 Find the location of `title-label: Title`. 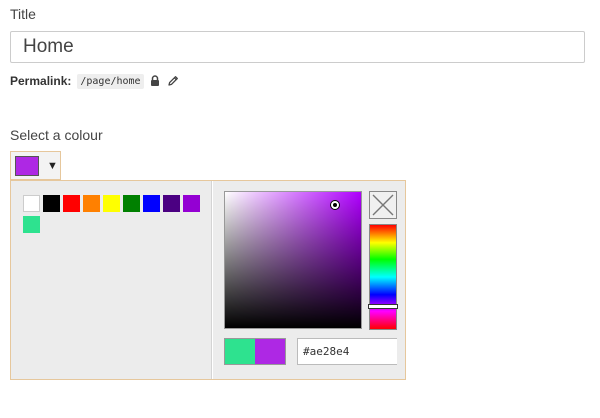

title-label: Title is located at coordinates (23, 14).